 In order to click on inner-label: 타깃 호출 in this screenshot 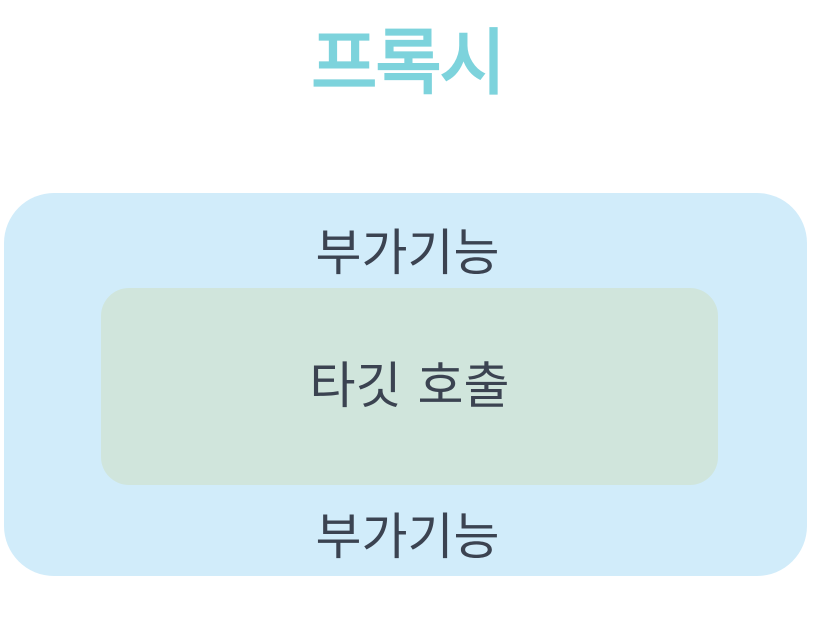, I will do `click(409, 386)`.